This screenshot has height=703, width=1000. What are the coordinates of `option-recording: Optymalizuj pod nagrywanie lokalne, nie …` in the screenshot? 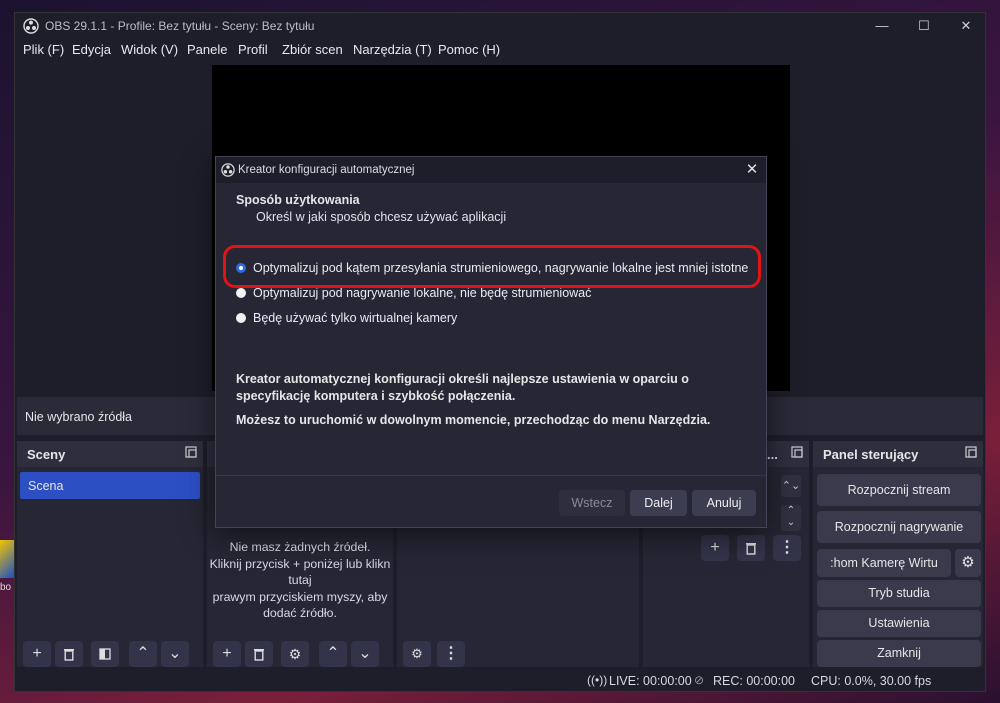 It's located at (496, 294).